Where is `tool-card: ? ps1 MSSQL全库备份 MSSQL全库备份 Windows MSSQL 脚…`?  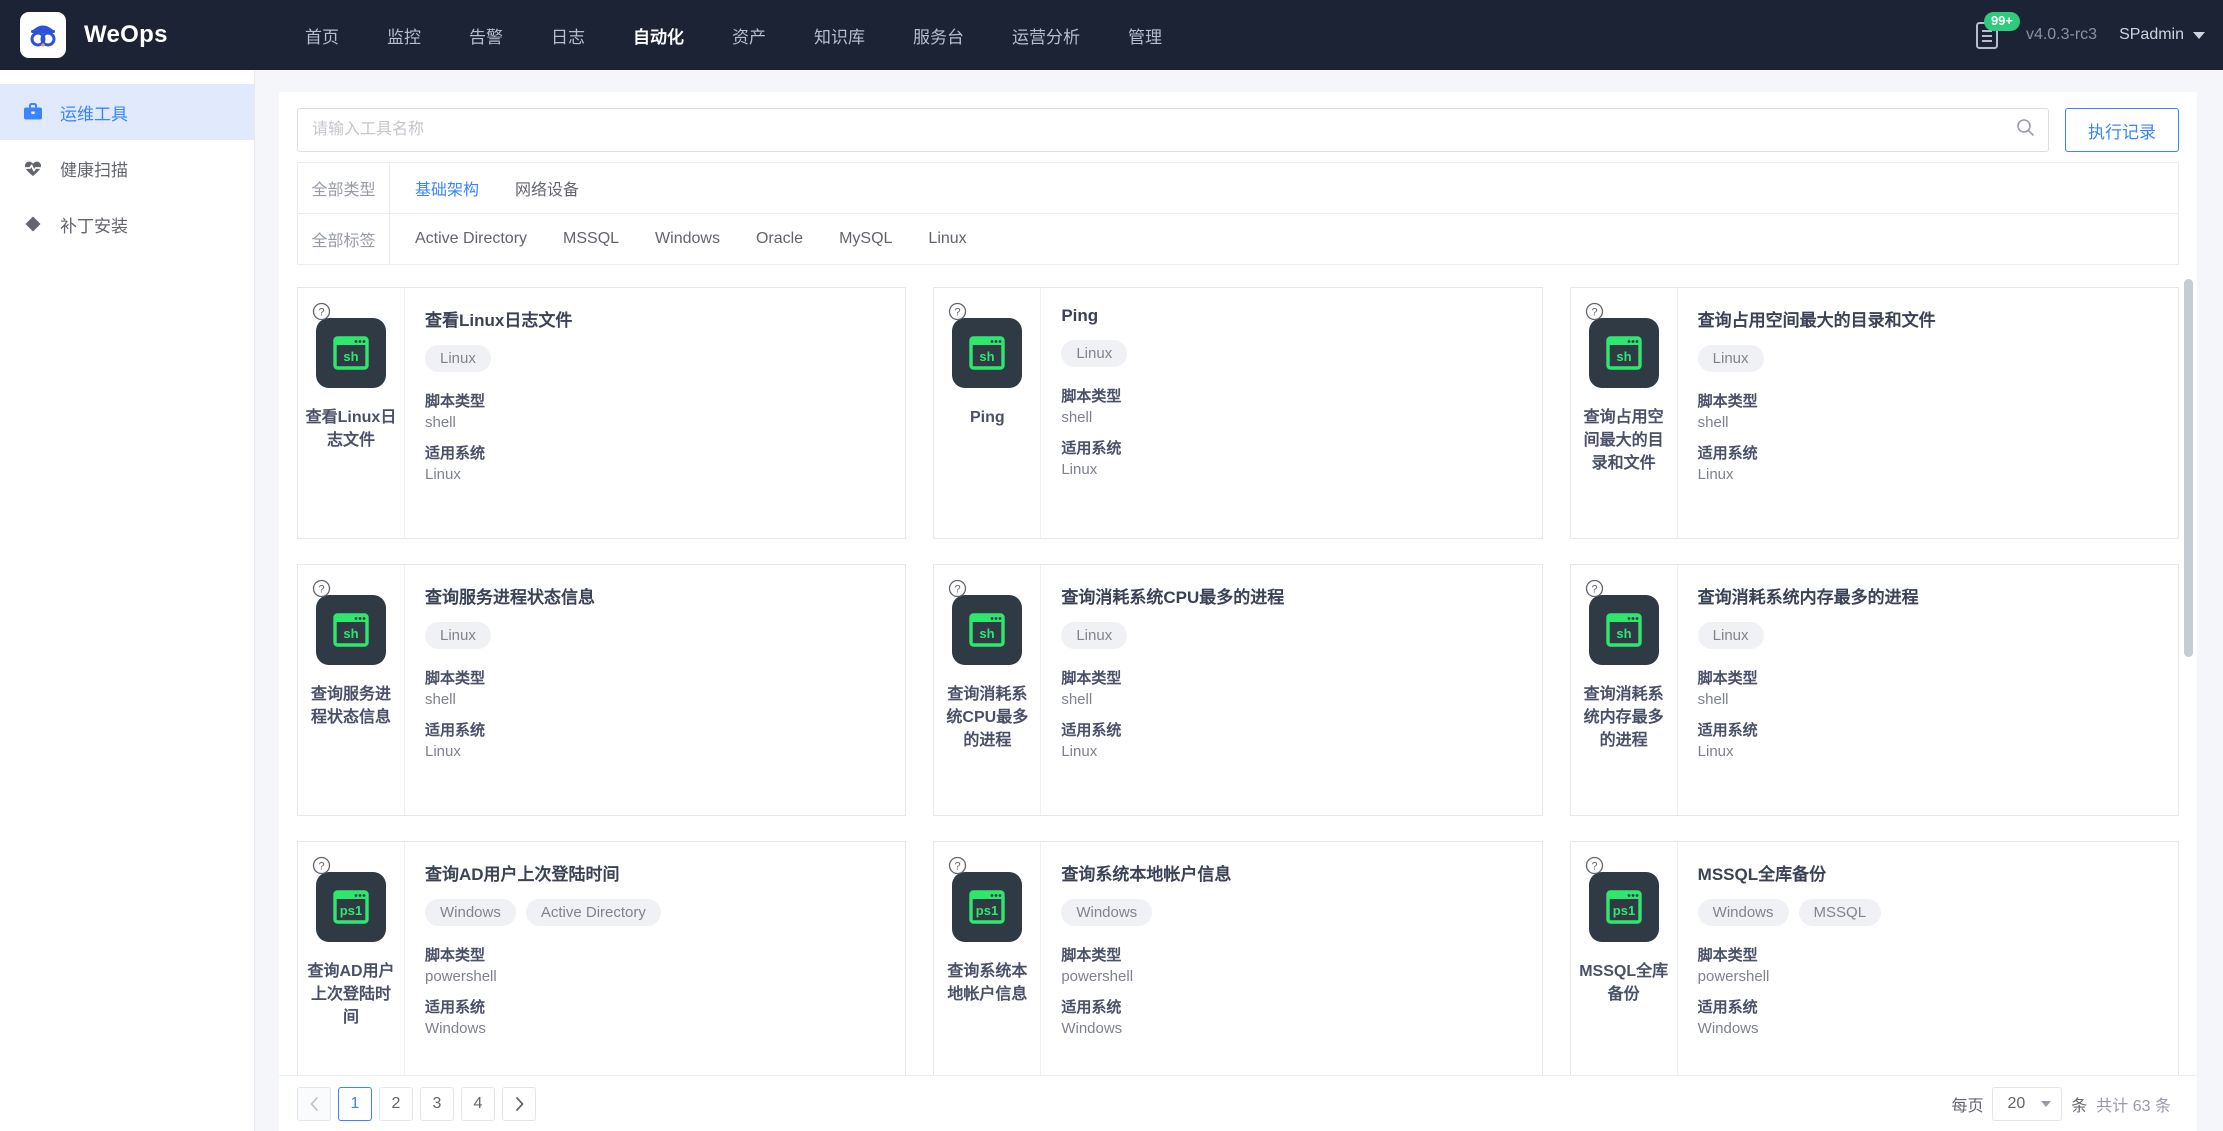 tool-card: ? ps1 MSSQL全库备份 MSSQL全库备份 Windows MSSQL 脚… is located at coordinates (1874, 958).